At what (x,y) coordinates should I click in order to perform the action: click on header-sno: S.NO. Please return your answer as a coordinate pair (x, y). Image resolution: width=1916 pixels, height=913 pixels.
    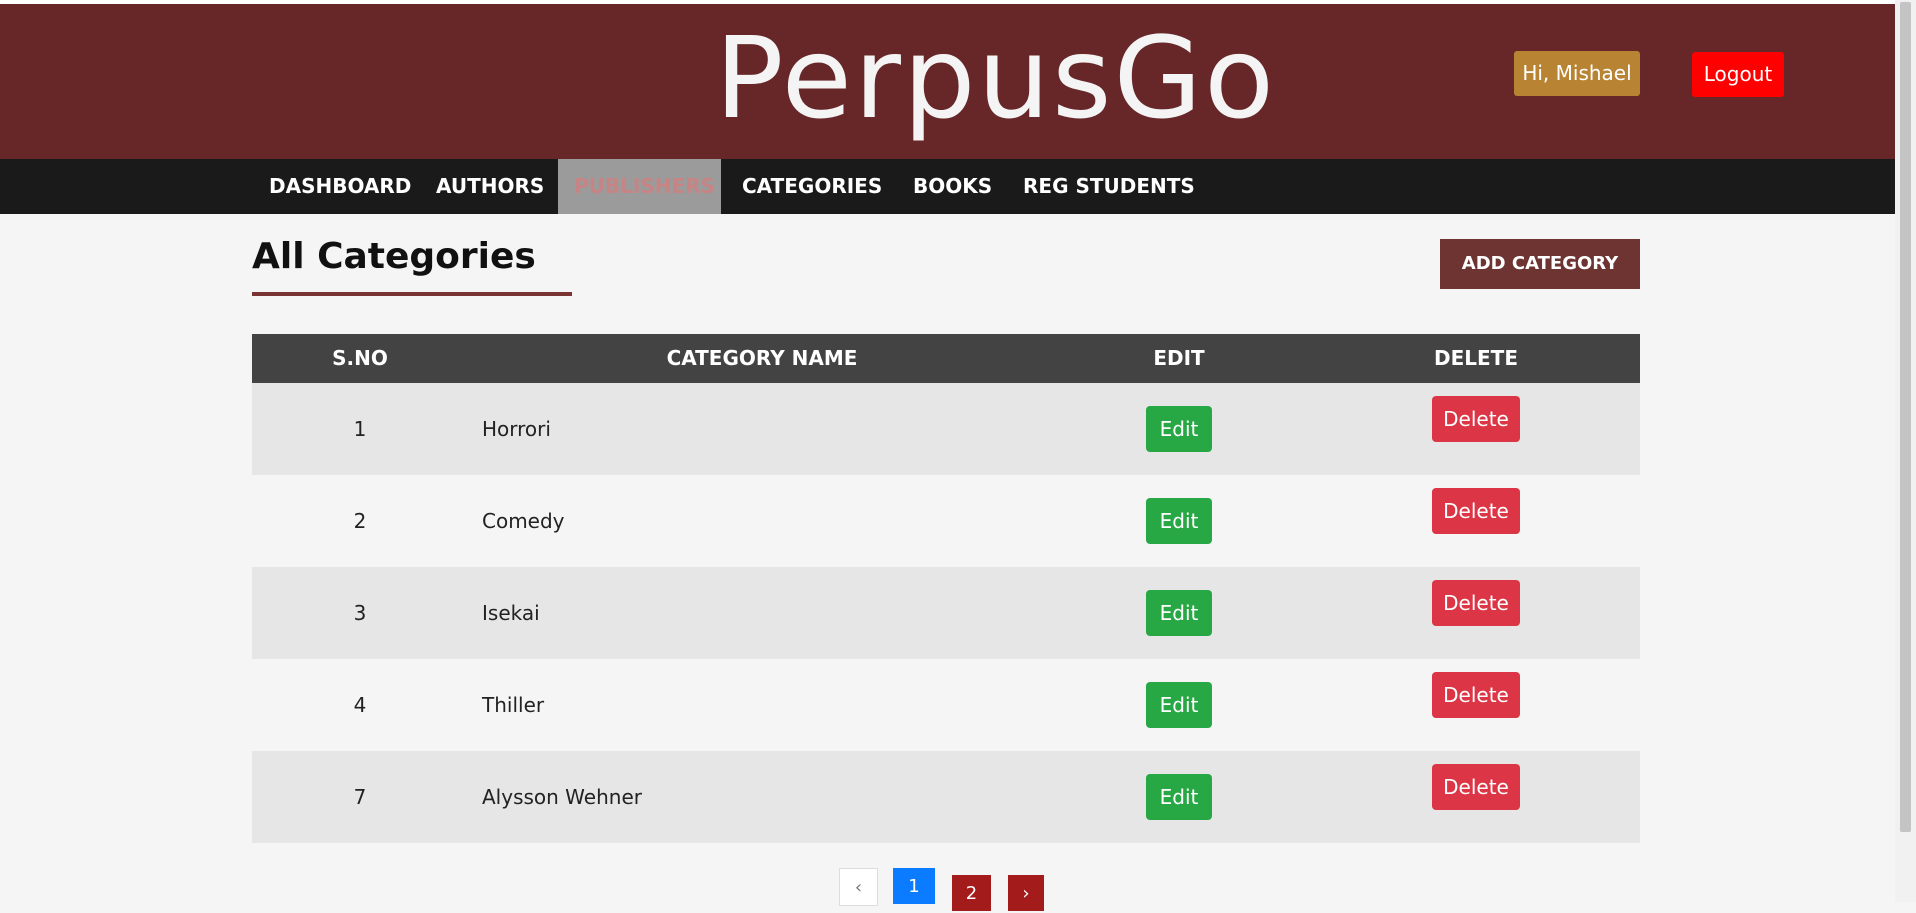
    Looking at the image, I should click on (360, 358).